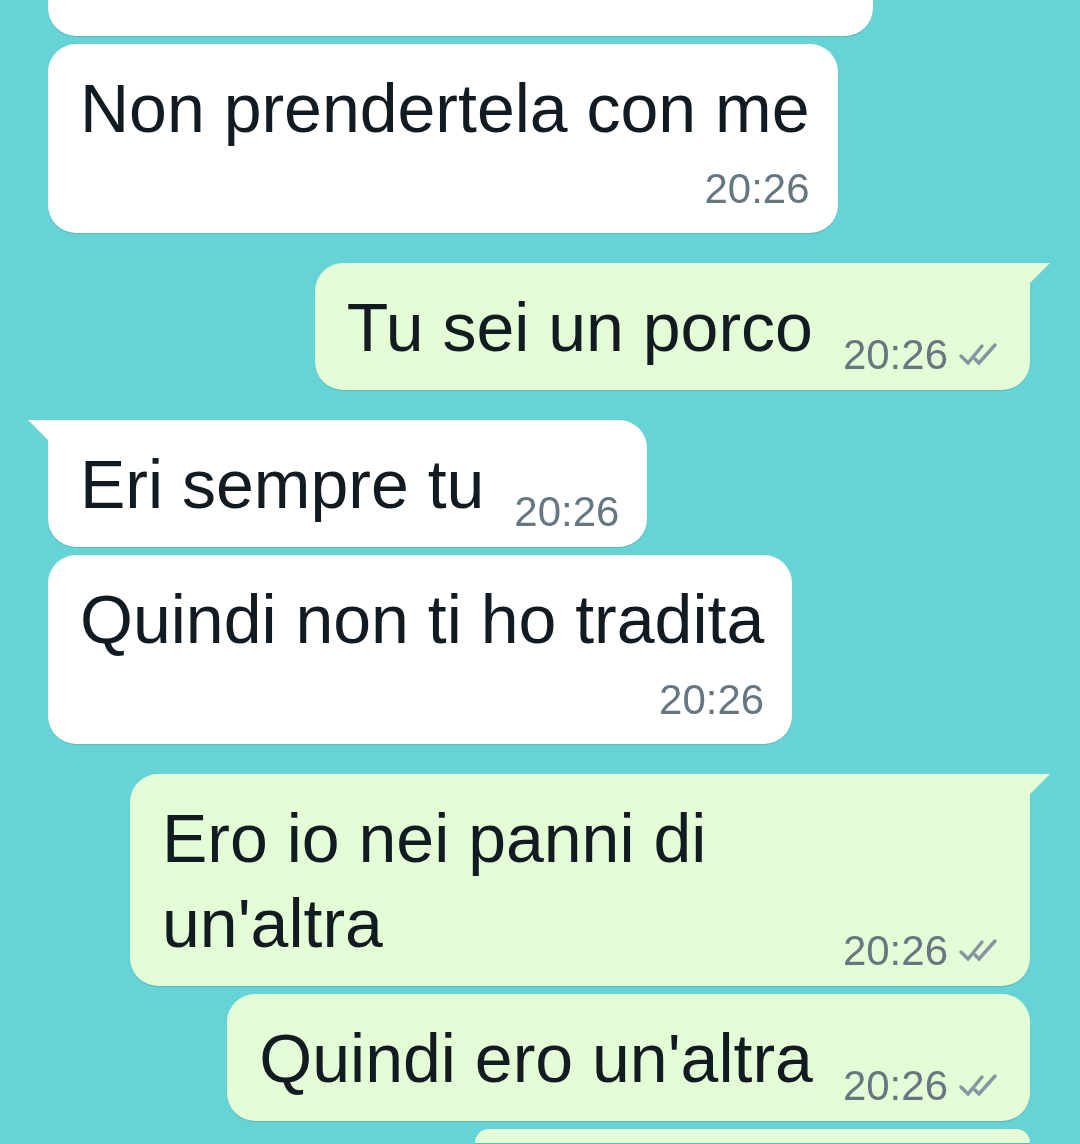 The height and width of the screenshot is (1144, 1080). What do you see at coordinates (579, 327) in the screenshot?
I see `message-text: Tu sei un porco` at bounding box center [579, 327].